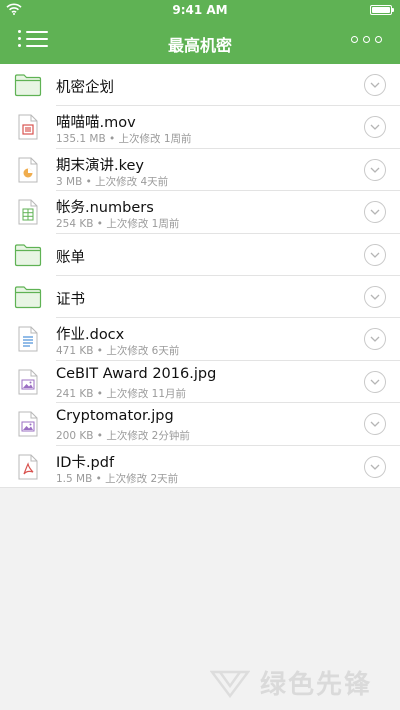 The width and height of the screenshot is (400, 710). I want to click on battery-icon, so click(382, 10).